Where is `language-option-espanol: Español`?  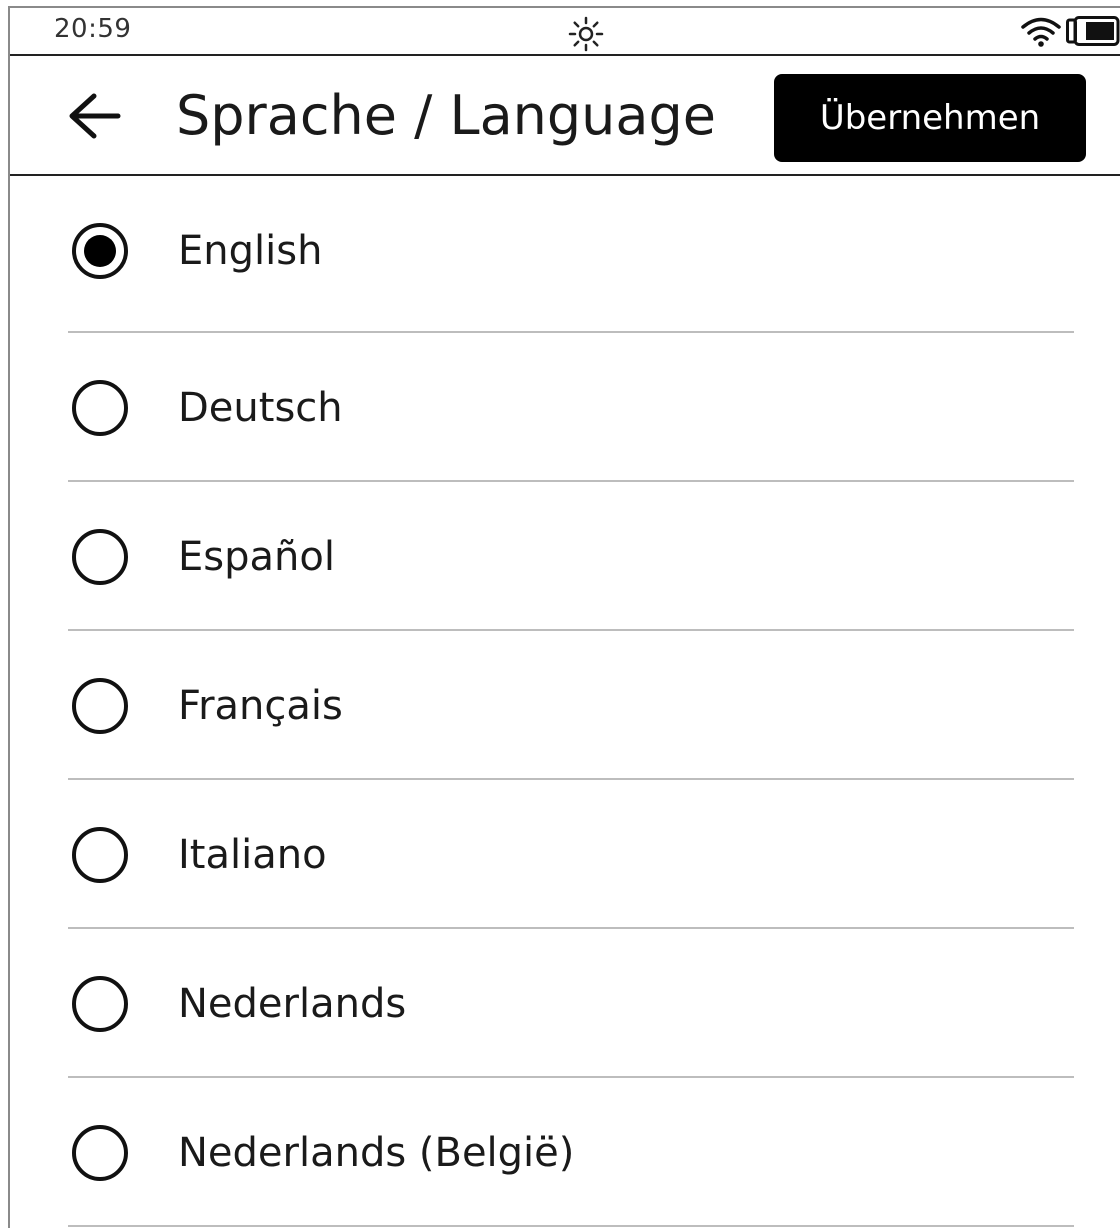 language-option-espanol: Español is located at coordinates (565, 556).